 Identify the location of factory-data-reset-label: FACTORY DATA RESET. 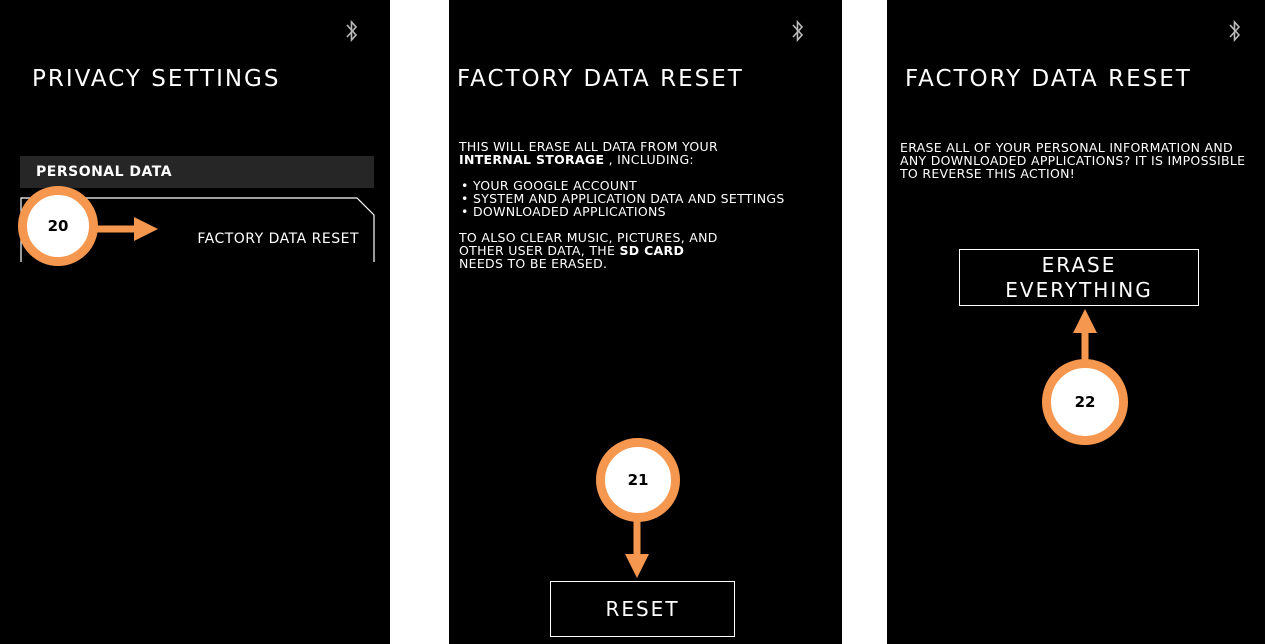
(278, 239).